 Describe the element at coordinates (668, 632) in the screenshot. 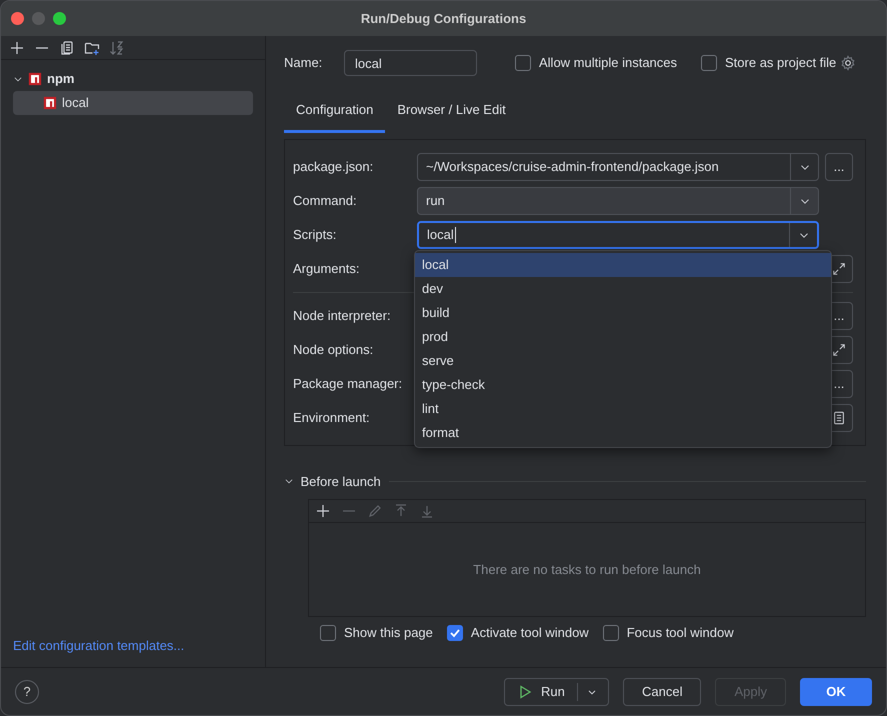

I see `option-checkbox: Focus tool window` at that location.